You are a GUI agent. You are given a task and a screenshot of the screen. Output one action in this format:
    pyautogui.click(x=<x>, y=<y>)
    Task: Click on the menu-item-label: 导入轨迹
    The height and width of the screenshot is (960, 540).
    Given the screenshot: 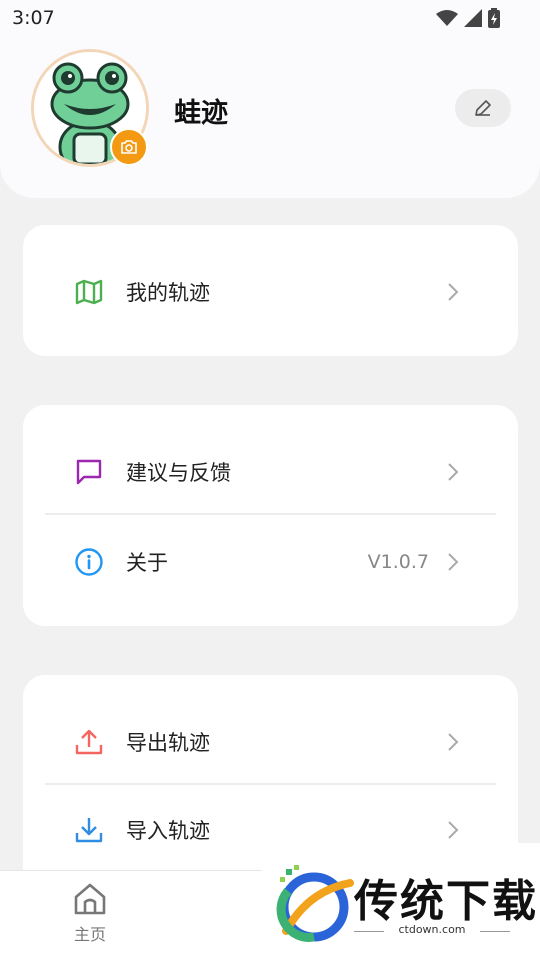 What is the action you would take?
    pyautogui.click(x=168, y=831)
    